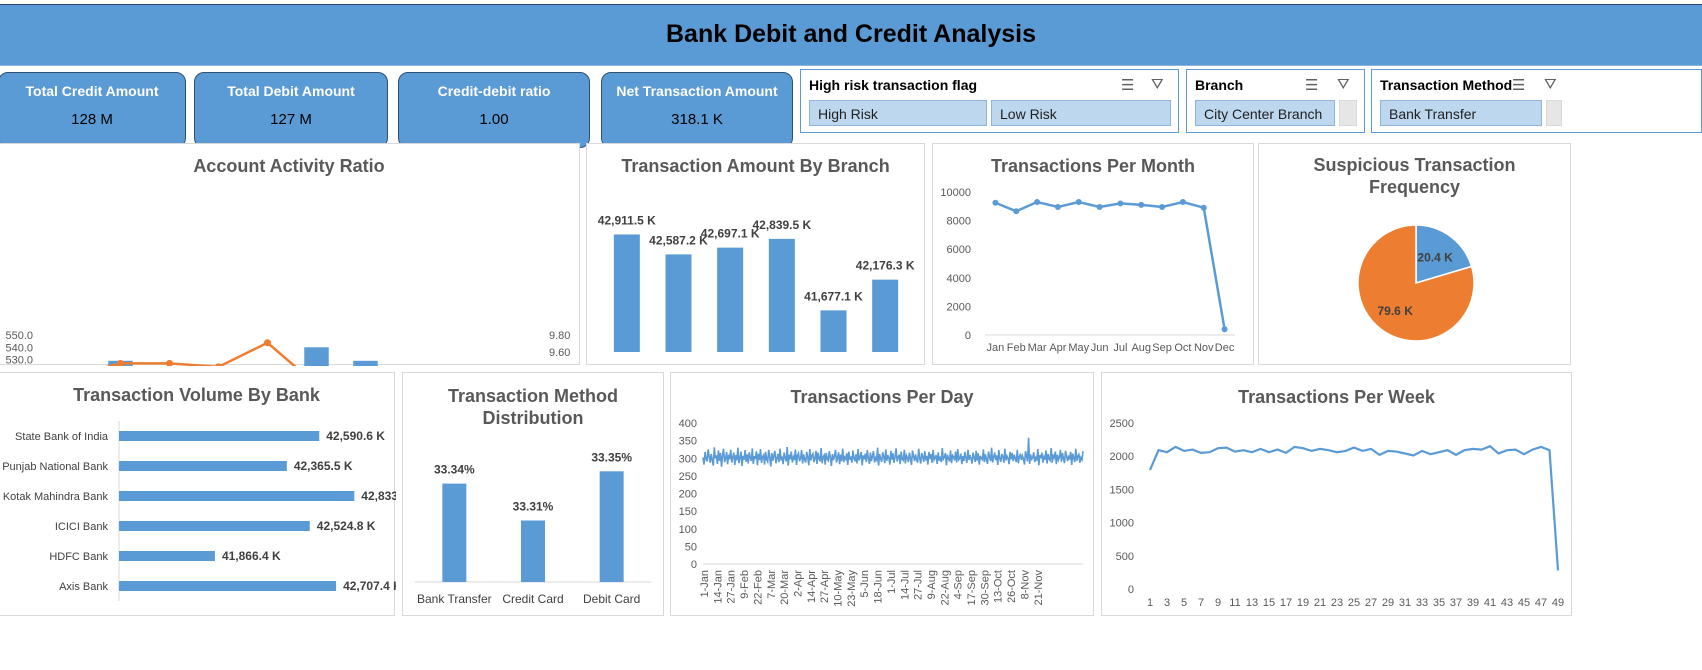 This screenshot has height=670, width=1702. Describe the element at coordinates (851, 35) in the screenshot. I see `dashboard-header: Bank Debit and Credit Analysis` at that location.